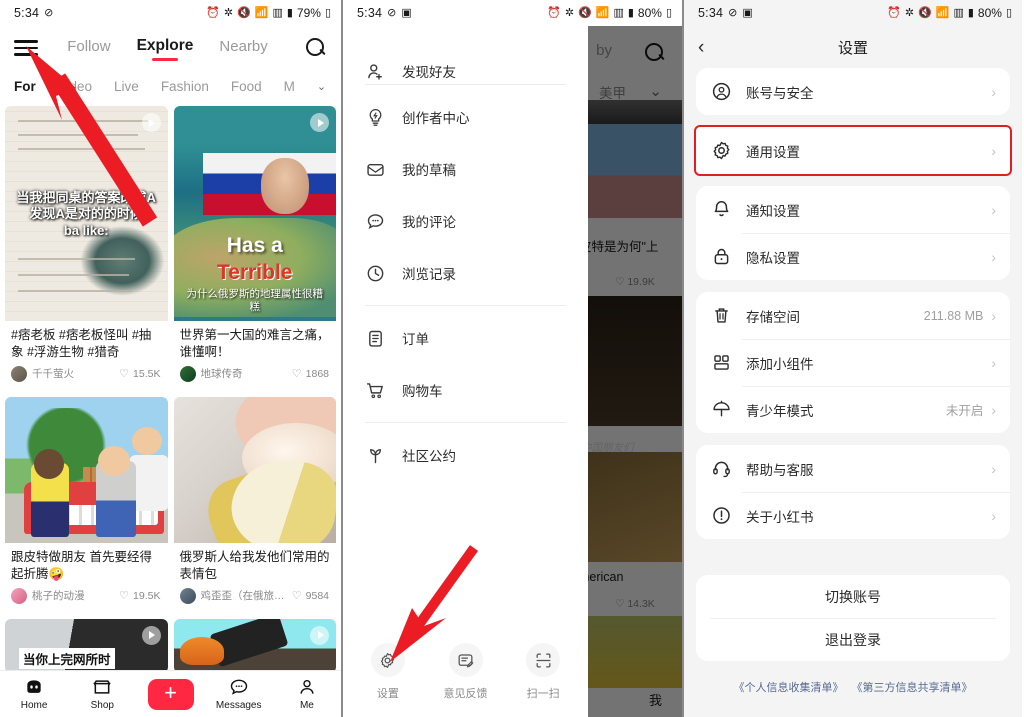 This screenshot has width=1024, height=717. I want to click on card-title: 世界第一大国的难言之痛，谁懂啊！, so click(254, 343).